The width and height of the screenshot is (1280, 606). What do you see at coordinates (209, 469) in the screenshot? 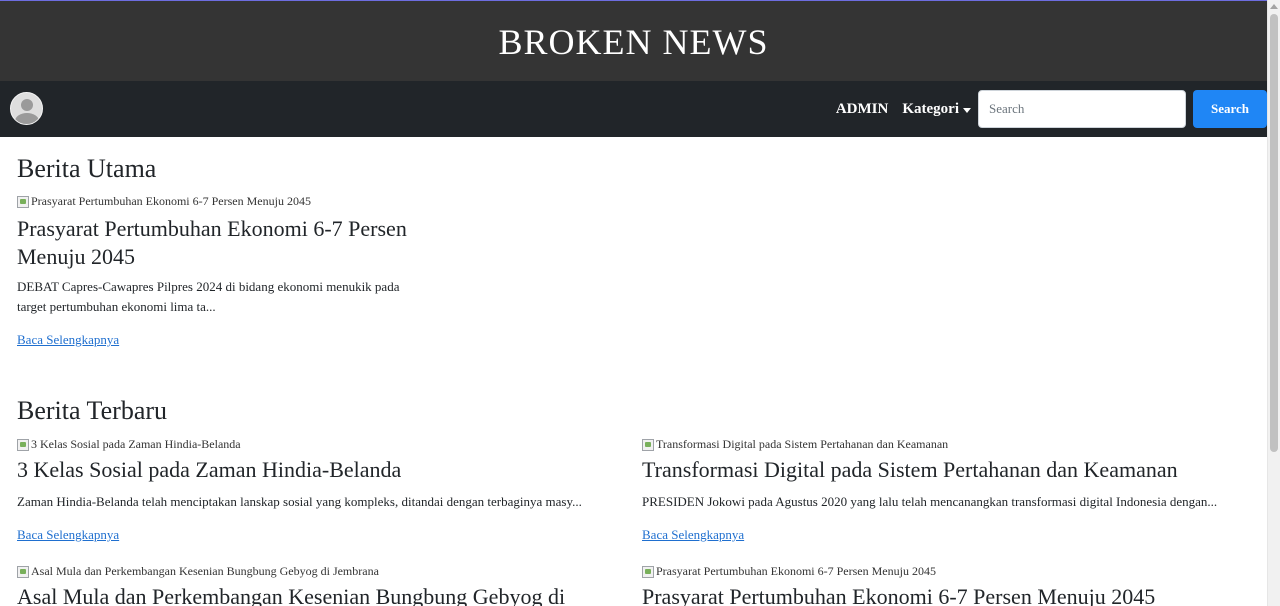
I see `article-title: 3 Kelas Sosial pada Zaman Hindia-Belanda` at bounding box center [209, 469].